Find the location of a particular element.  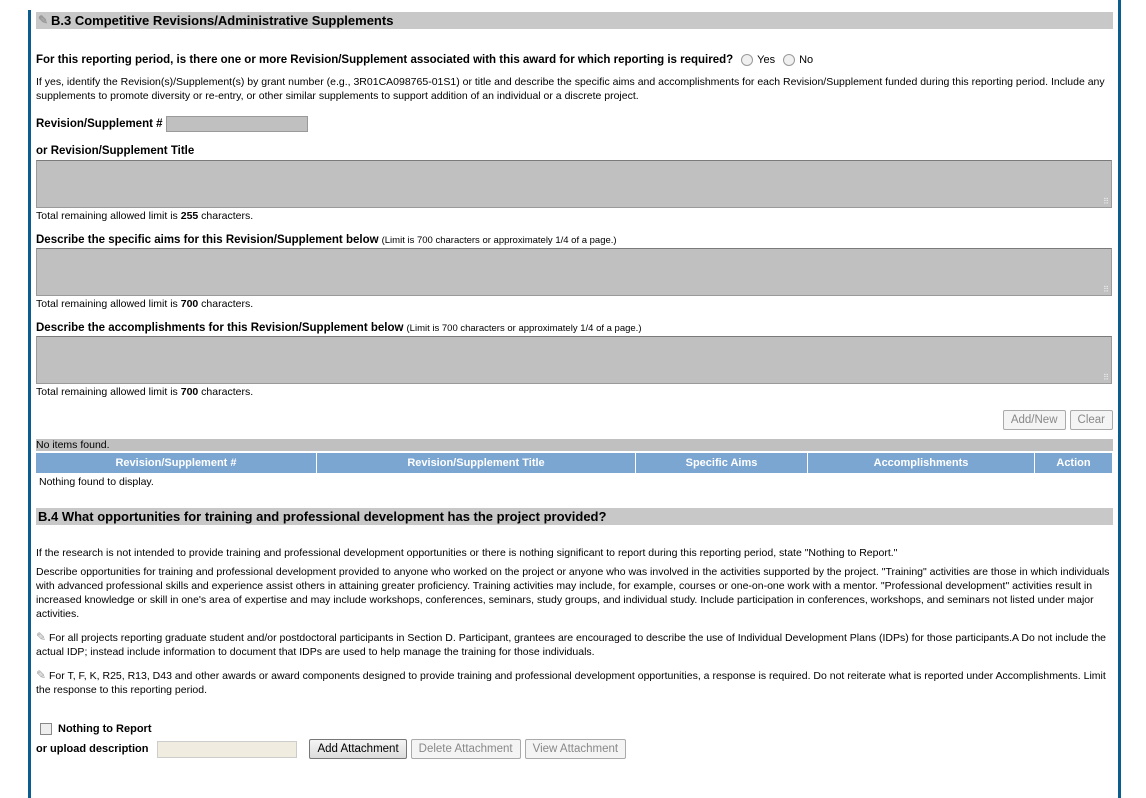

clear-button: Clear is located at coordinates (1091, 420).